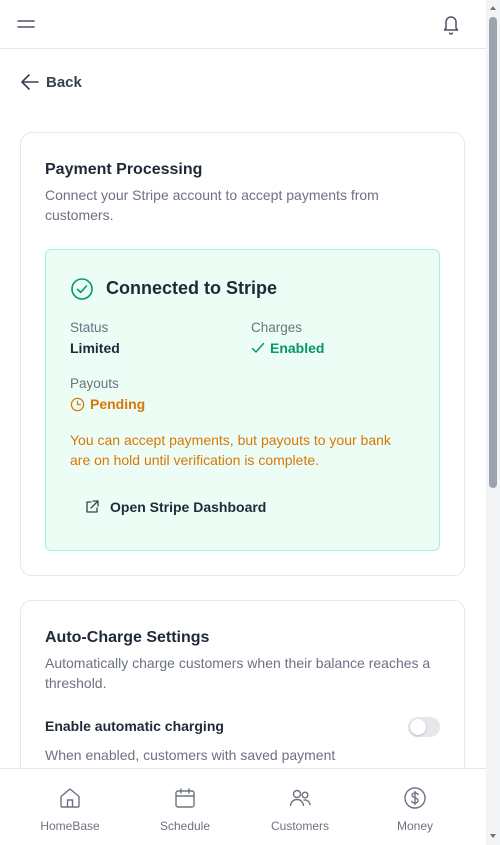 The width and height of the screenshot is (500, 845). What do you see at coordinates (415, 826) in the screenshot?
I see `nav-label: Money` at bounding box center [415, 826].